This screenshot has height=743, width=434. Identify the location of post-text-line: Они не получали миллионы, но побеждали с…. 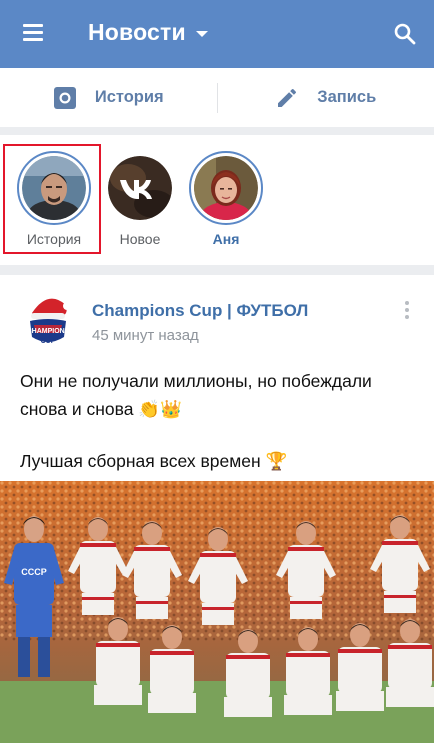
(196, 395).